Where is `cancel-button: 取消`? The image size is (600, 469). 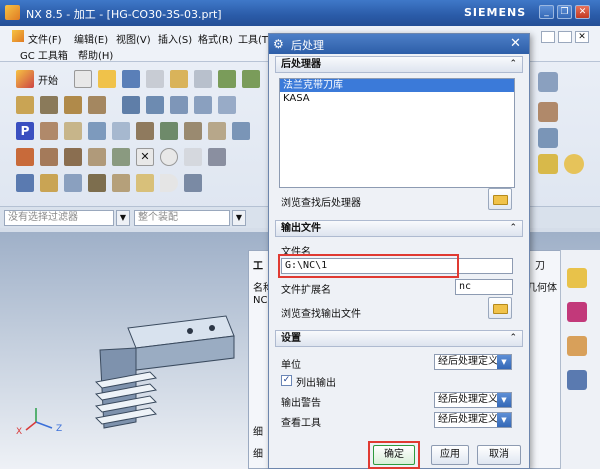 cancel-button: 取消 is located at coordinates (499, 455).